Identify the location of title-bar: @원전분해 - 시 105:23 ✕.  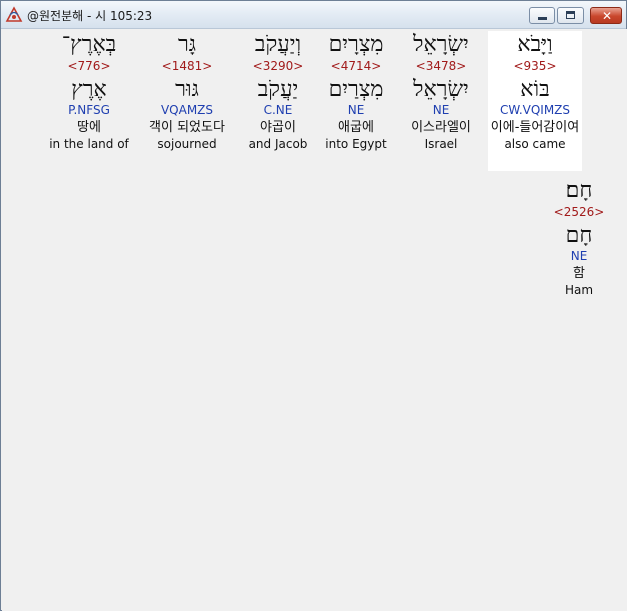
(313, 15).